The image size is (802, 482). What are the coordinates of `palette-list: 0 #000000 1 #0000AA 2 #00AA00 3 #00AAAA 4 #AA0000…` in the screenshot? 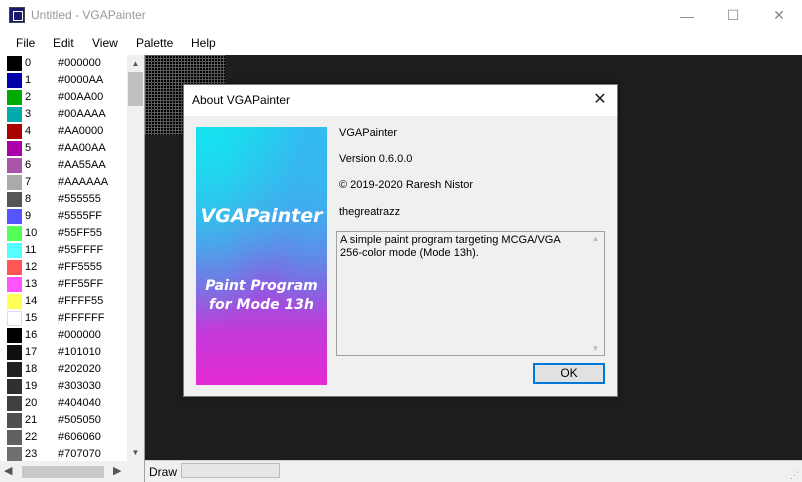 It's located at (63, 258).